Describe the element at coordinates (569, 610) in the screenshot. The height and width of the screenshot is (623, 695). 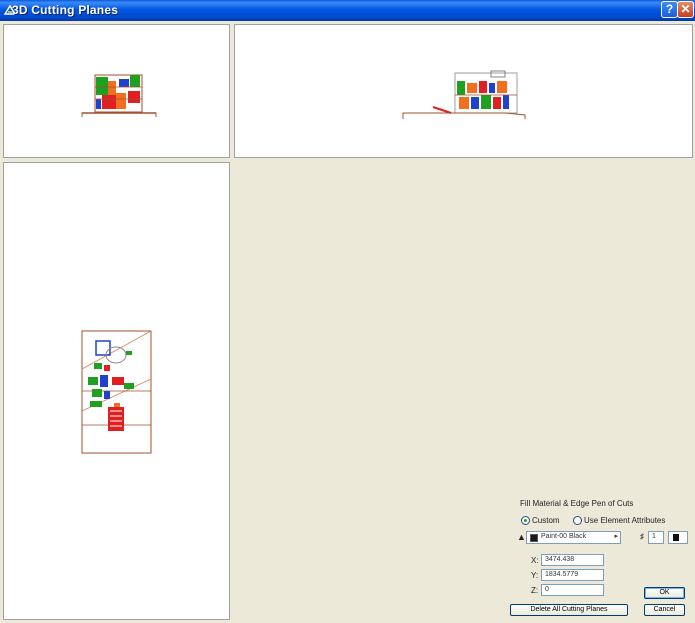
I see `delete-all-cutting-planes-button: Delete All Cutting Planes` at that location.